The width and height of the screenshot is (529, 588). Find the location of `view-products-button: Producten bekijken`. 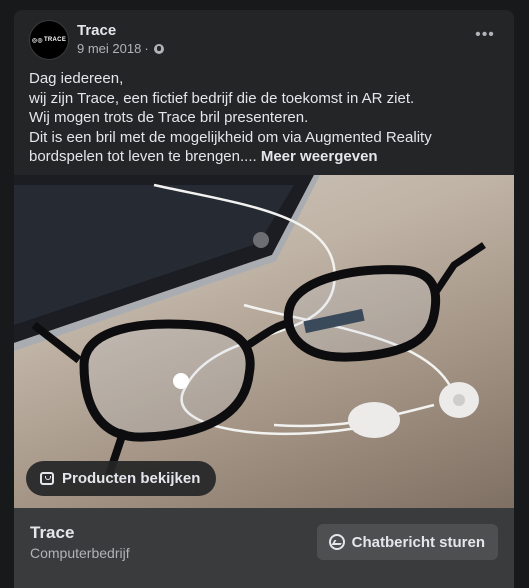

view-products-button: Producten bekijken is located at coordinates (121, 478).